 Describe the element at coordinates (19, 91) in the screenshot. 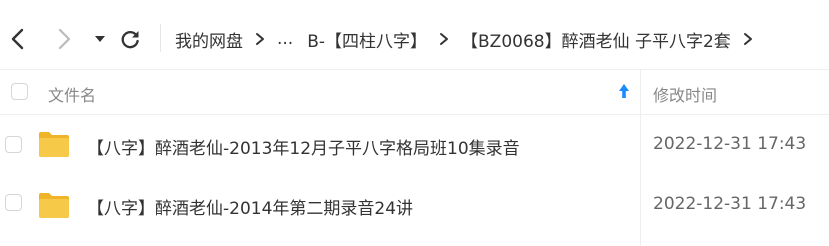

I see `select-all-checkbox` at that location.